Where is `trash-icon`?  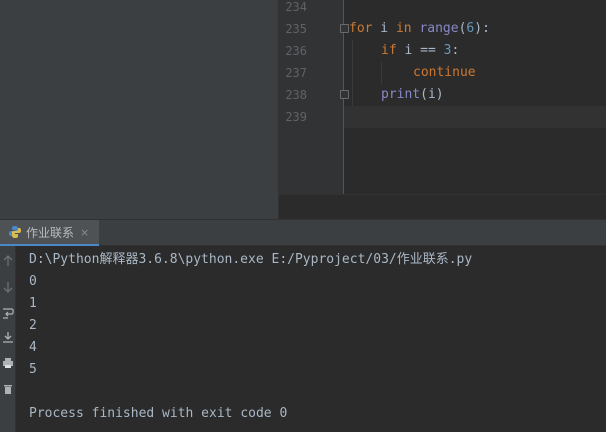
trash-icon is located at coordinates (8, 389).